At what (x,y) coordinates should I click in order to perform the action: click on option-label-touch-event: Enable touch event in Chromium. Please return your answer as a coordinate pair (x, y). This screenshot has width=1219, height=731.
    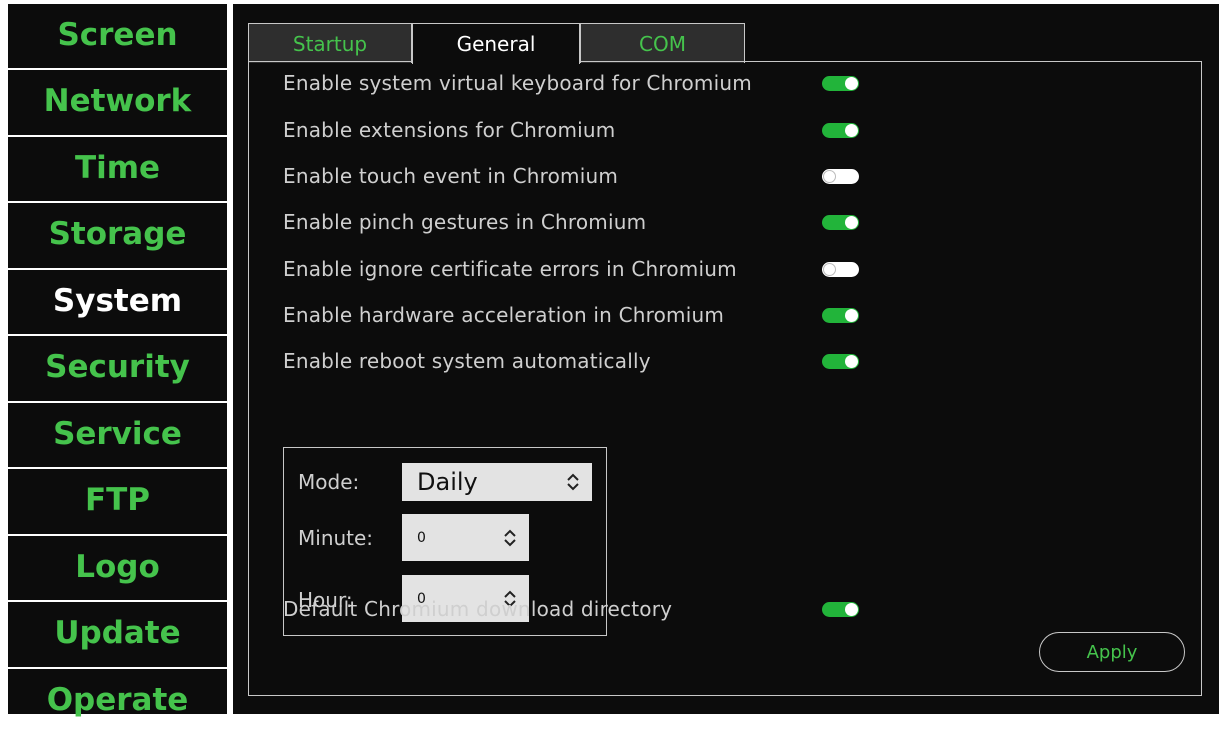
    Looking at the image, I should click on (451, 176).